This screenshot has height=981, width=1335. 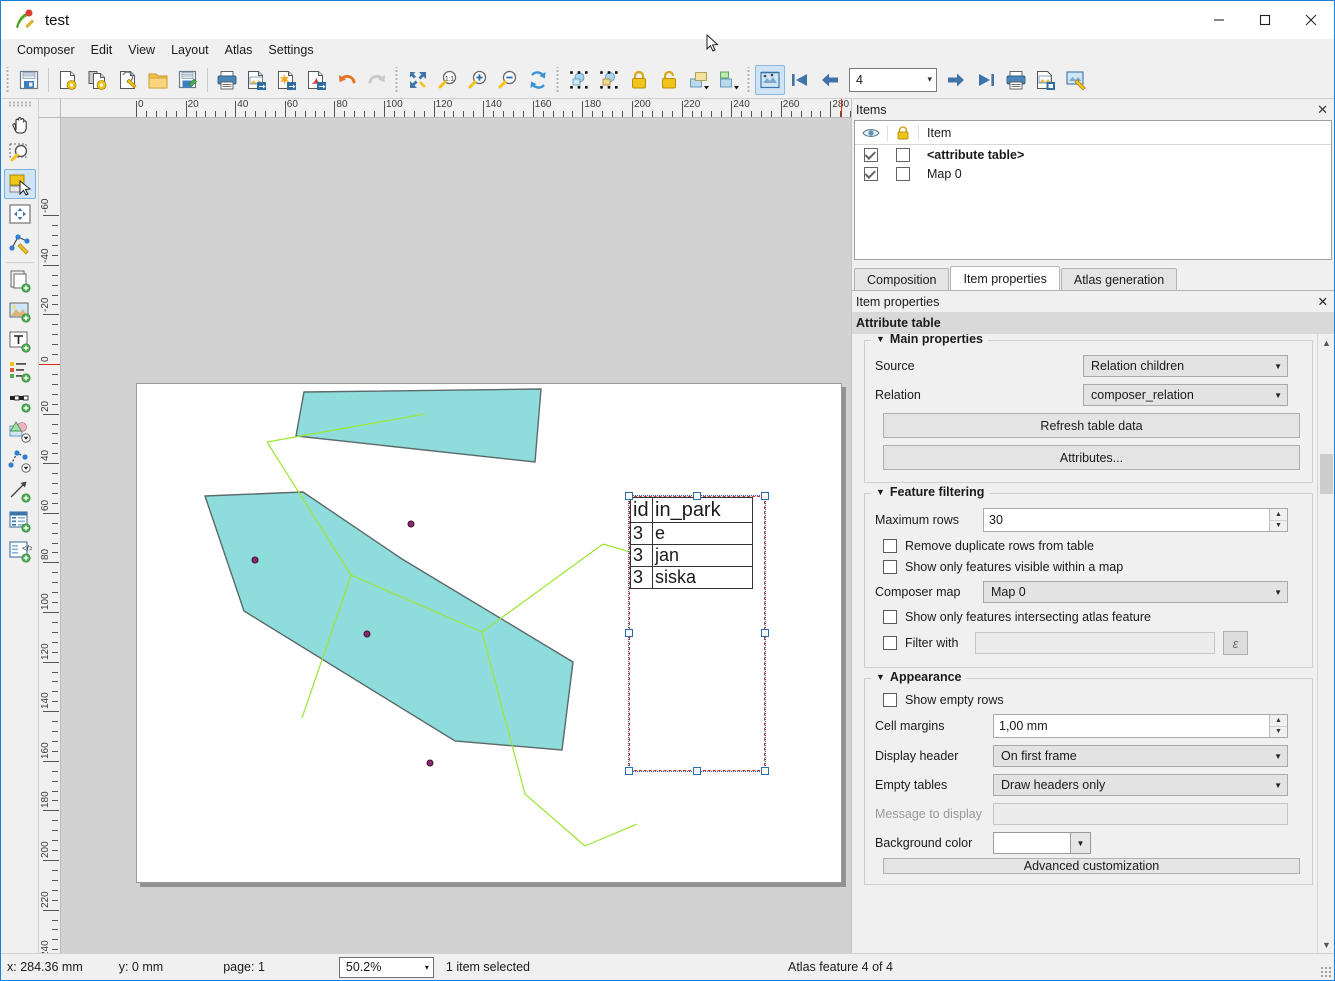 I want to click on tab-atlas-generation: Atlas generation, so click(x=1119, y=279).